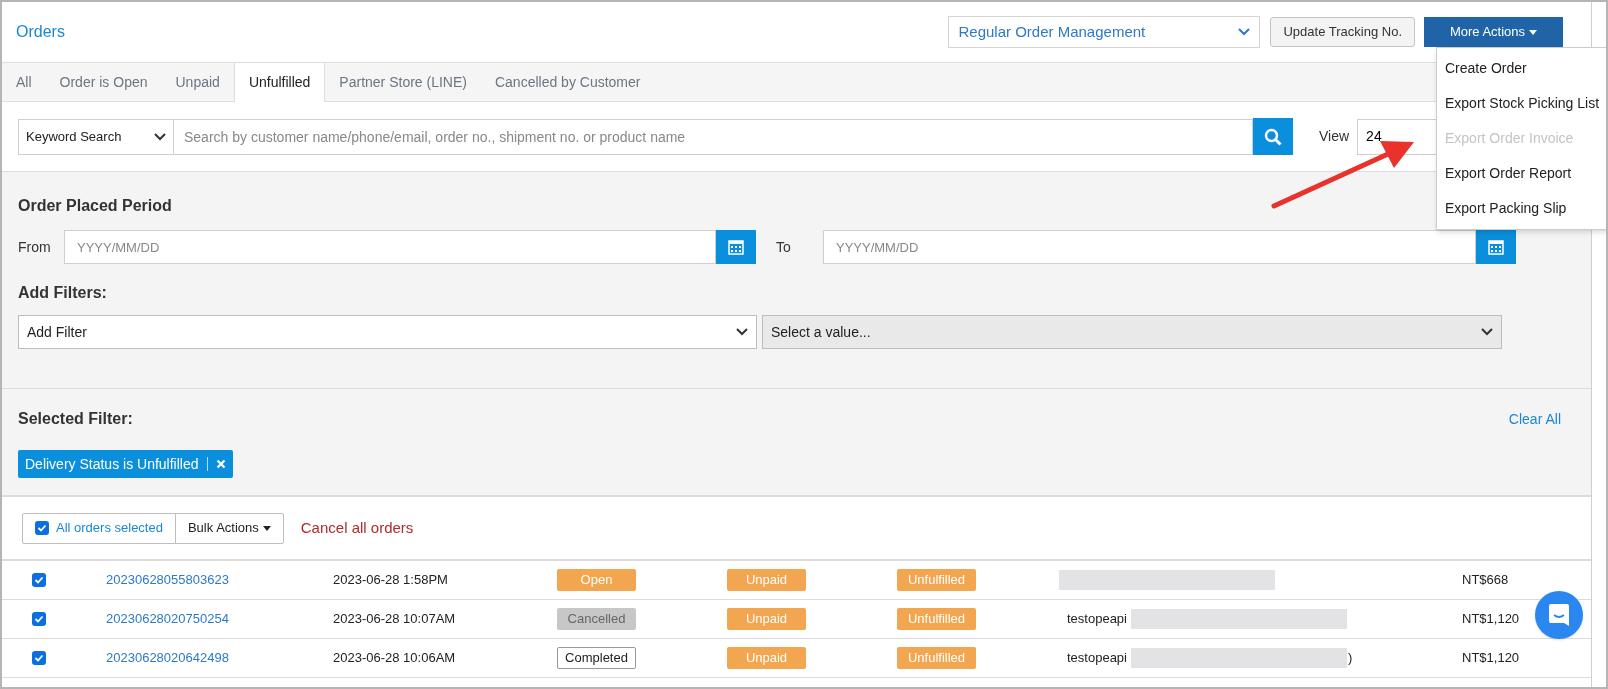 This screenshot has width=1608, height=689. Describe the element at coordinates (1534, 419) in the screenshot. I see `clear-all-link: Clear All` at that location.